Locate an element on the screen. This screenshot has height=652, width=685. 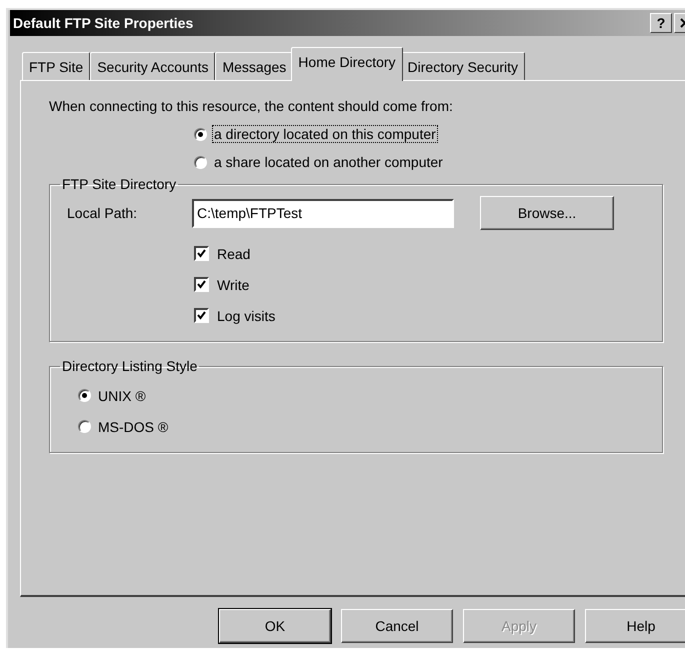
local-path-field: C:\temp\FTPTest is located at coordinates (323, 213).